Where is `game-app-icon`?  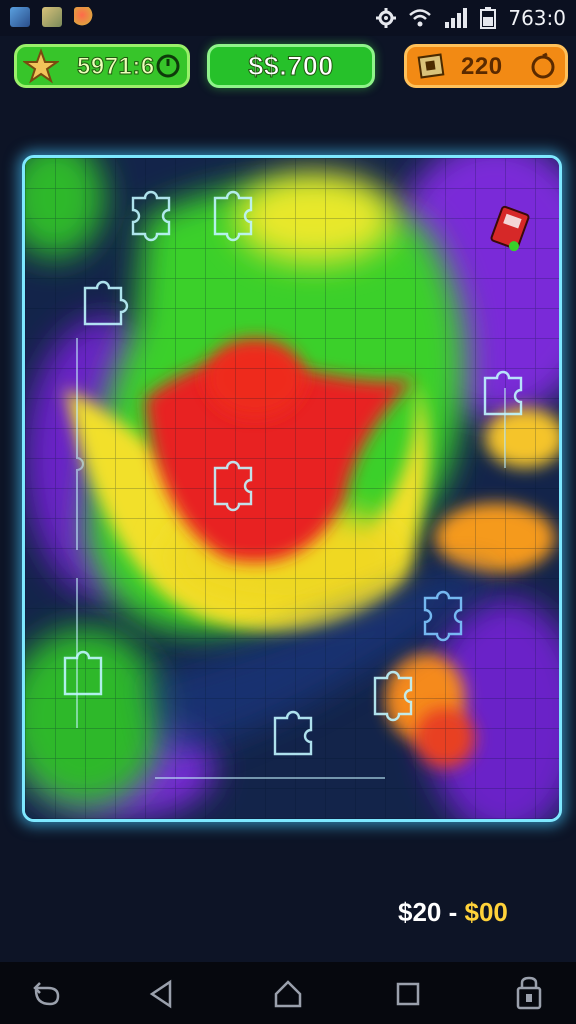 game-app-icon is located at coordinates (84, 17).